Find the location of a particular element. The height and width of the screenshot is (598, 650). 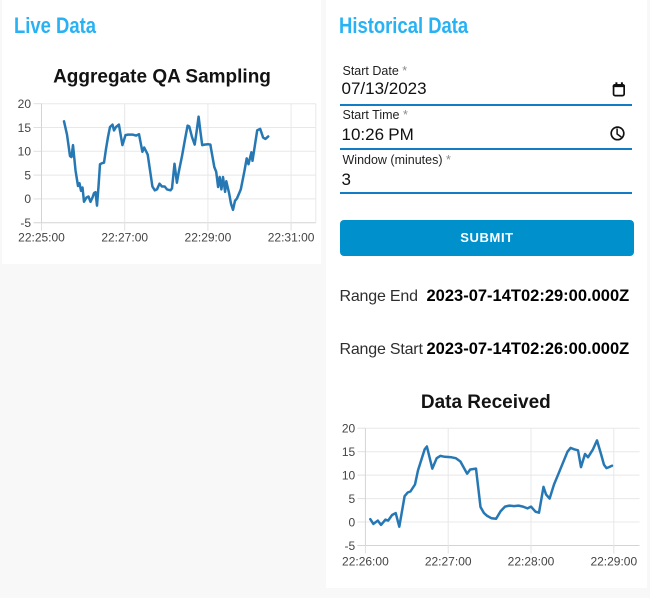

svg-text: 22:28:00 is located at coordinates (531, 562).